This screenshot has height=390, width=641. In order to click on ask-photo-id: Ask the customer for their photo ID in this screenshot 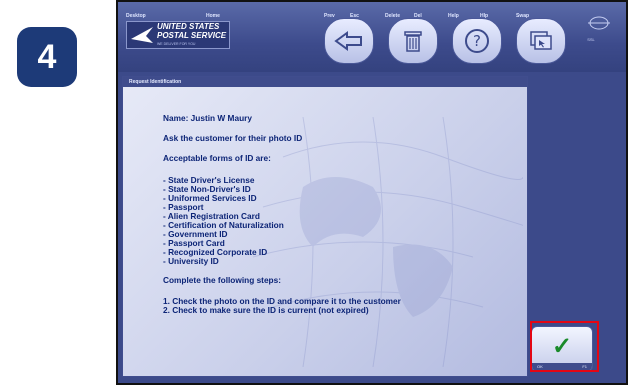, I will do `click(233, 138)`.